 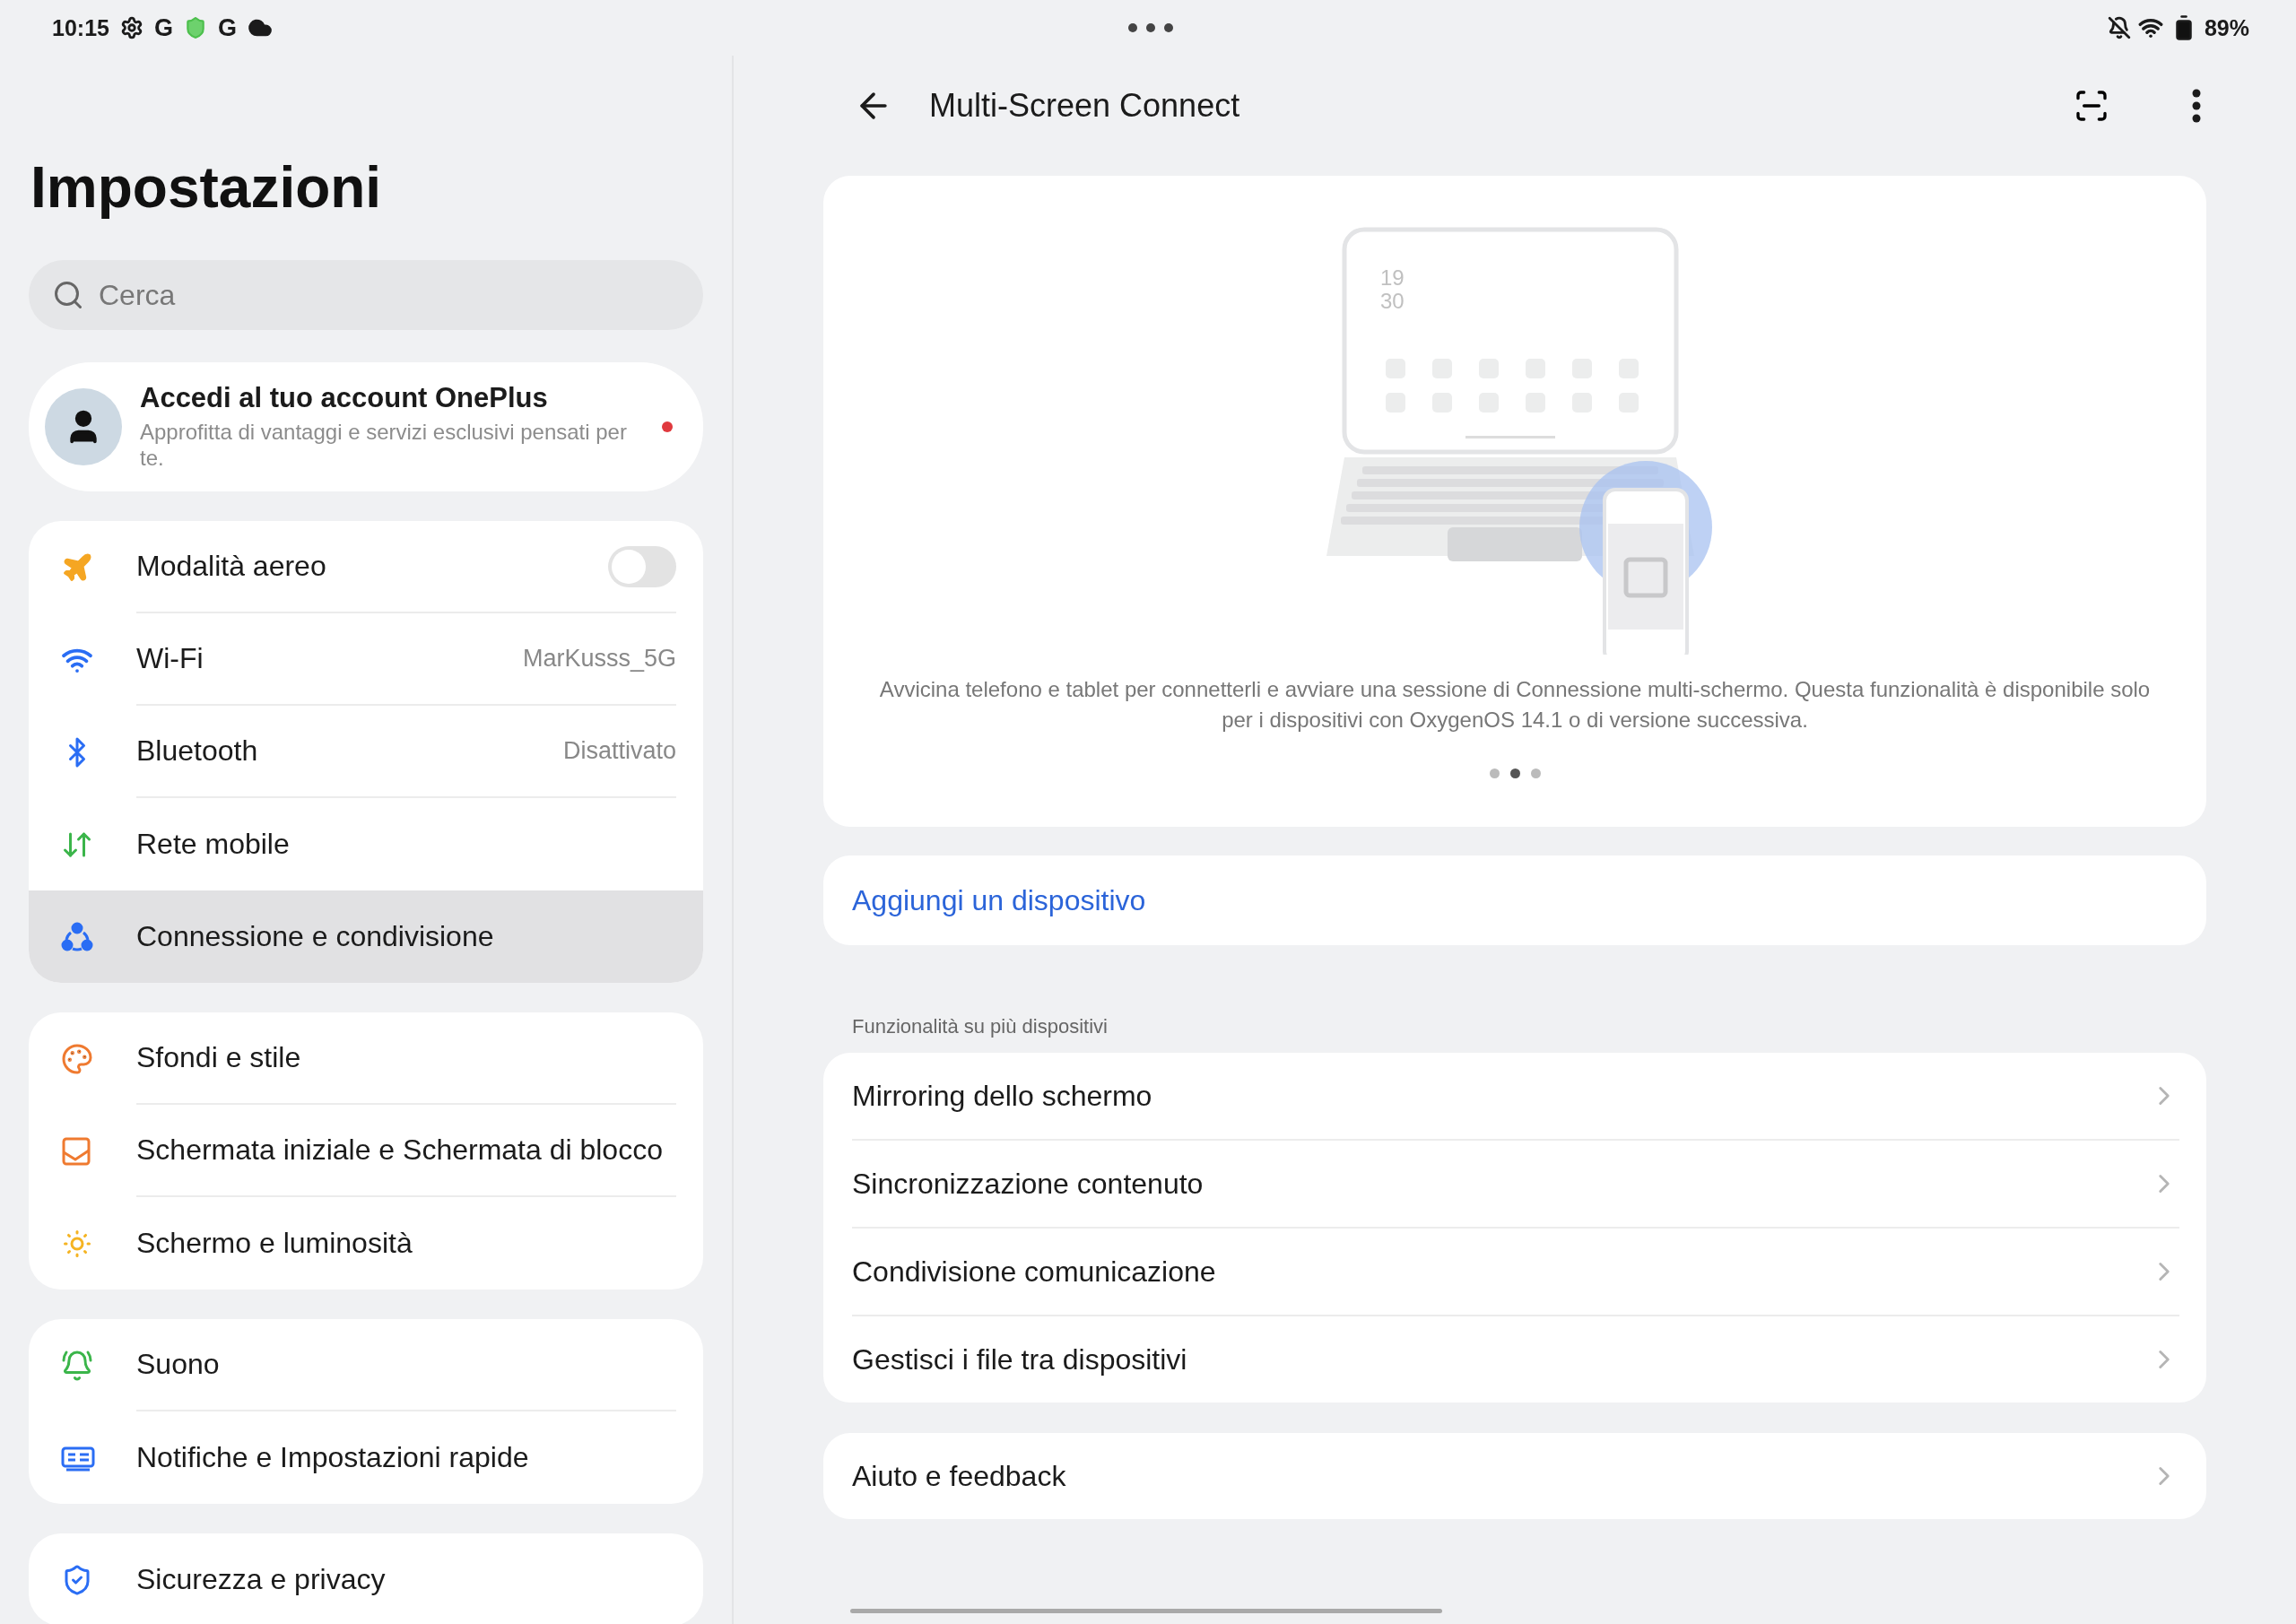 I want to click on item-label: Sicurezza e privacy, so click(x=261, y=1579).